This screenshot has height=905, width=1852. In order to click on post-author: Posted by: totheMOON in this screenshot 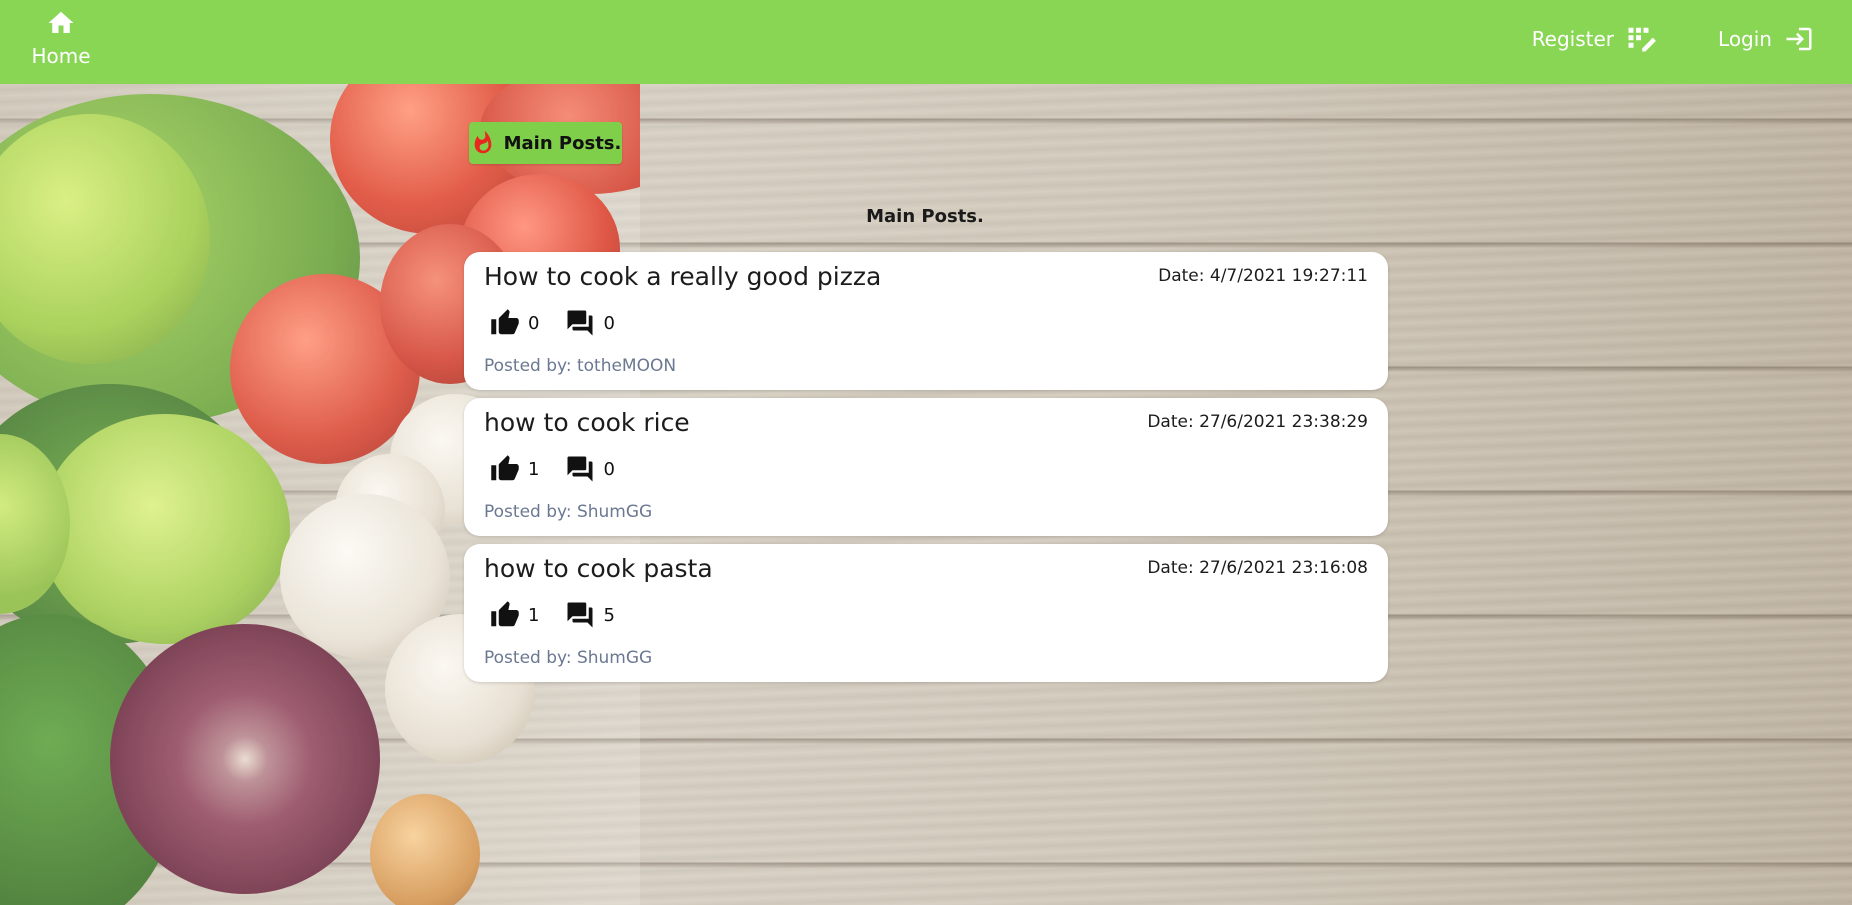, I will do `click(580, 366)`.